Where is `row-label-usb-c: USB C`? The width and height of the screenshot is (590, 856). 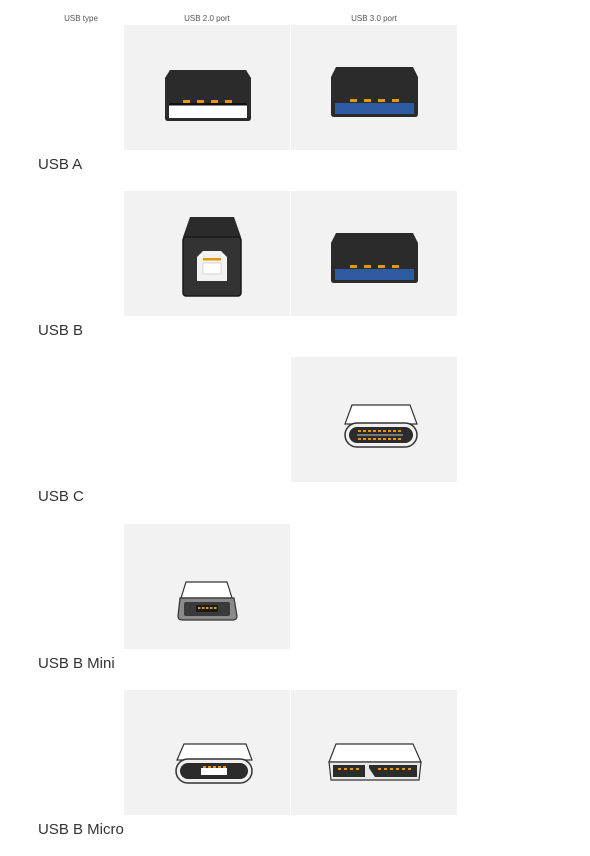 row-label-usb-c: USB C is located at coordinates (61, 496).